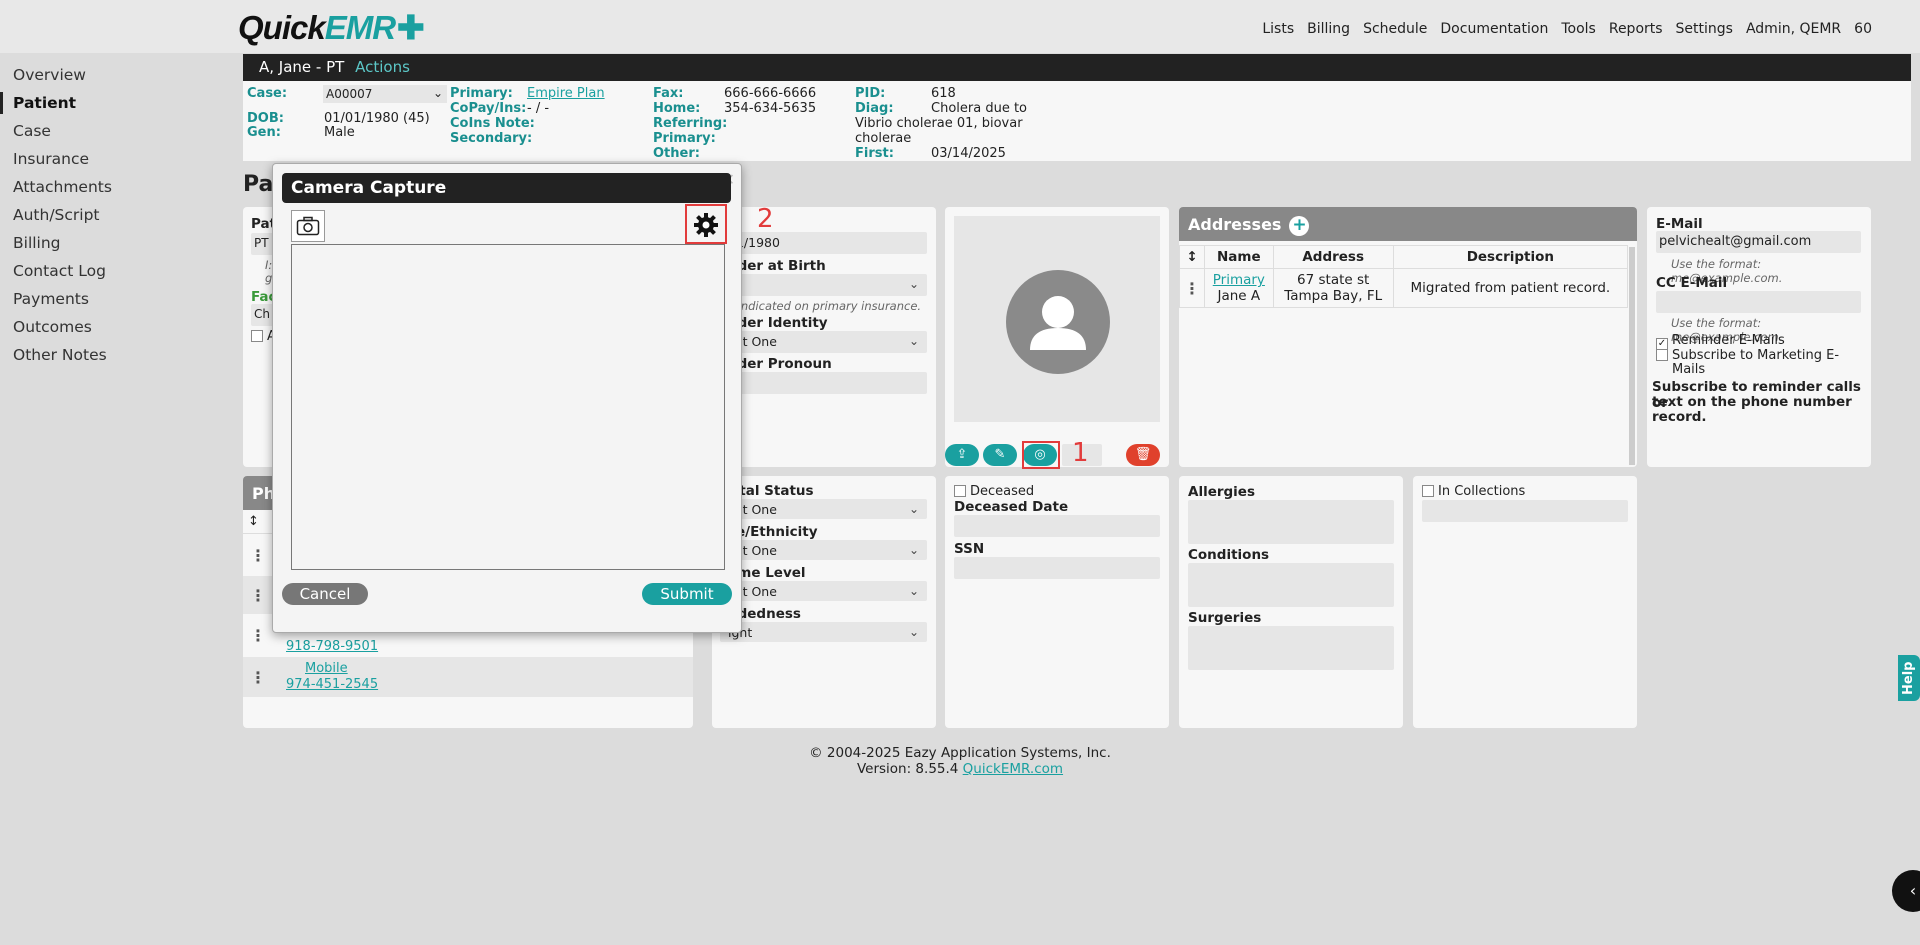 The image size is (1920, 945). What do you see at coordinates (1013, 769) in the screenshot?
I see `quickemr-link: QuickEMR.com` at bounding box center [1013, 769].